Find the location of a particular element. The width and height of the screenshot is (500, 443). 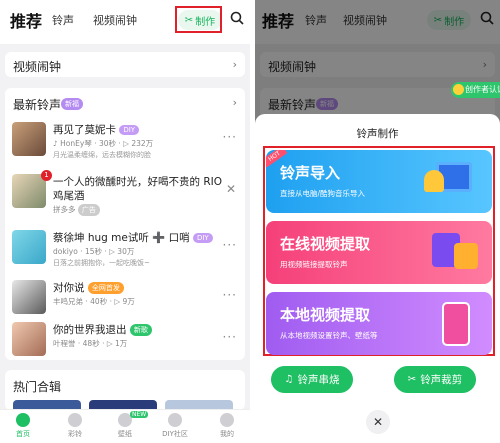

banner-subtitle: 用视频链接提取铃声 is located at coordinates (314, 264).